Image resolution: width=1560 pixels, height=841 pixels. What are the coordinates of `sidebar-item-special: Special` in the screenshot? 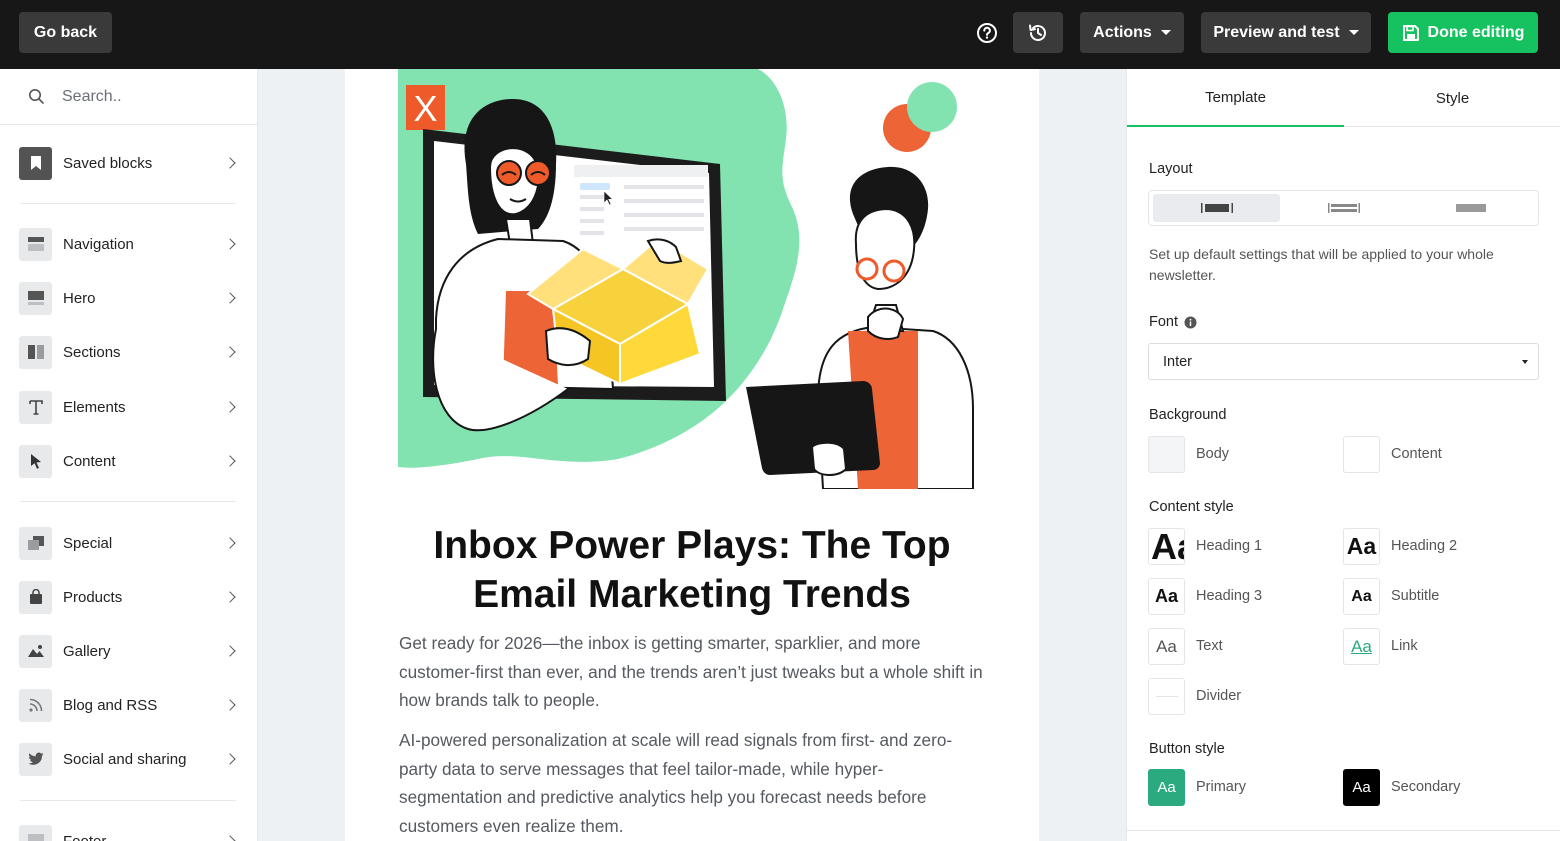 It's located at (128, 543).